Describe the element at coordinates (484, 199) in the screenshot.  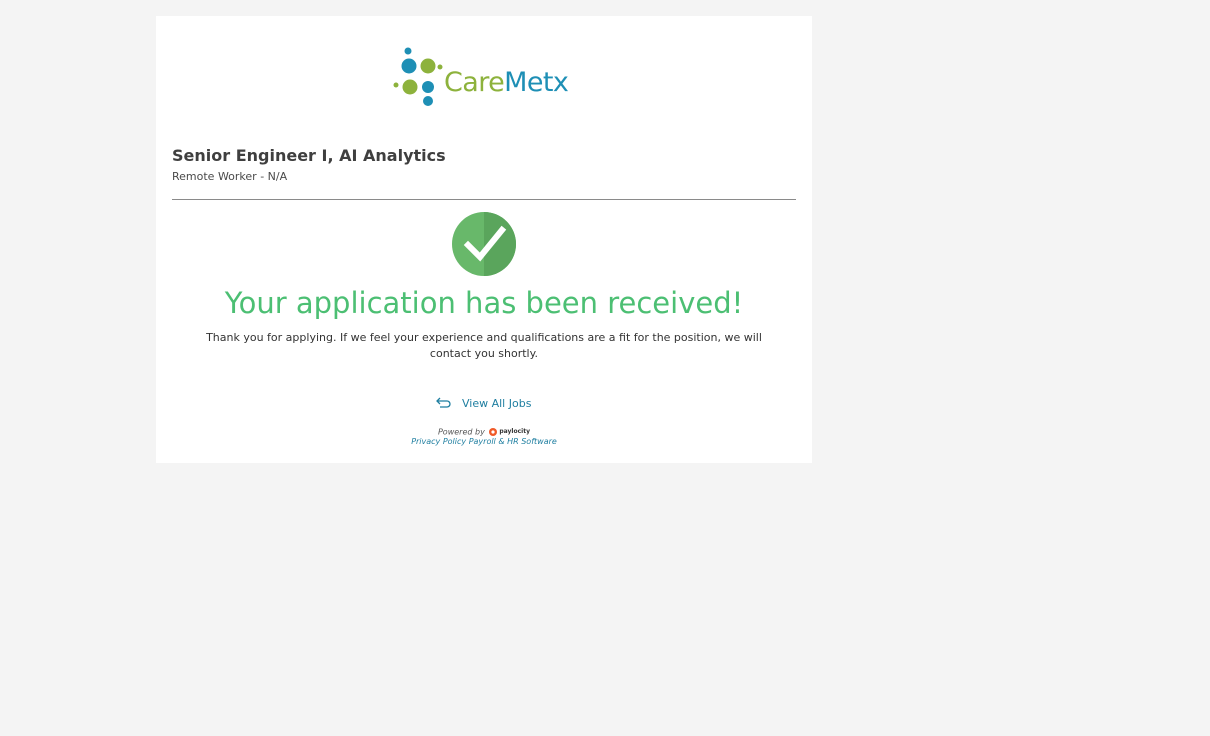
I see `divider` at that location.